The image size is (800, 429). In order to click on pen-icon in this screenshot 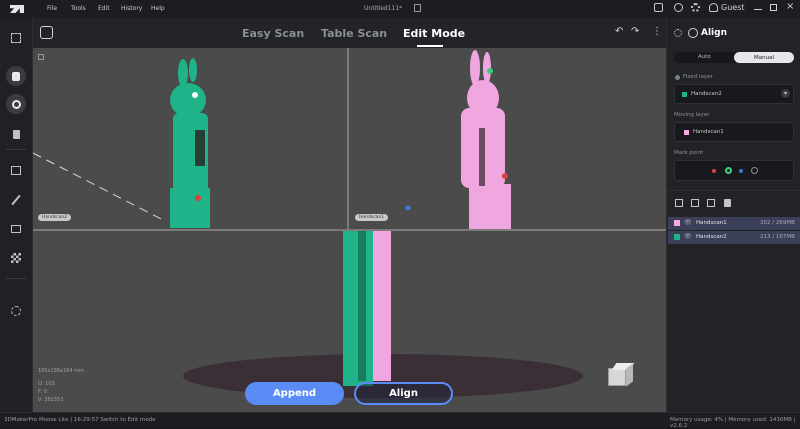, I will do `click(16, 200)`.